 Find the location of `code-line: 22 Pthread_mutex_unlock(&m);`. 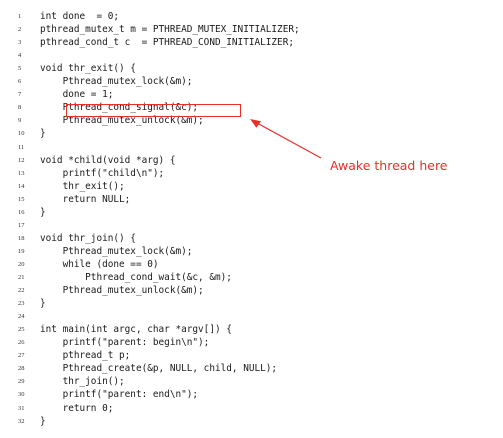

code-line: 22 Pthread_mutex_unlock(&m); is located at coordinates (200, 290).